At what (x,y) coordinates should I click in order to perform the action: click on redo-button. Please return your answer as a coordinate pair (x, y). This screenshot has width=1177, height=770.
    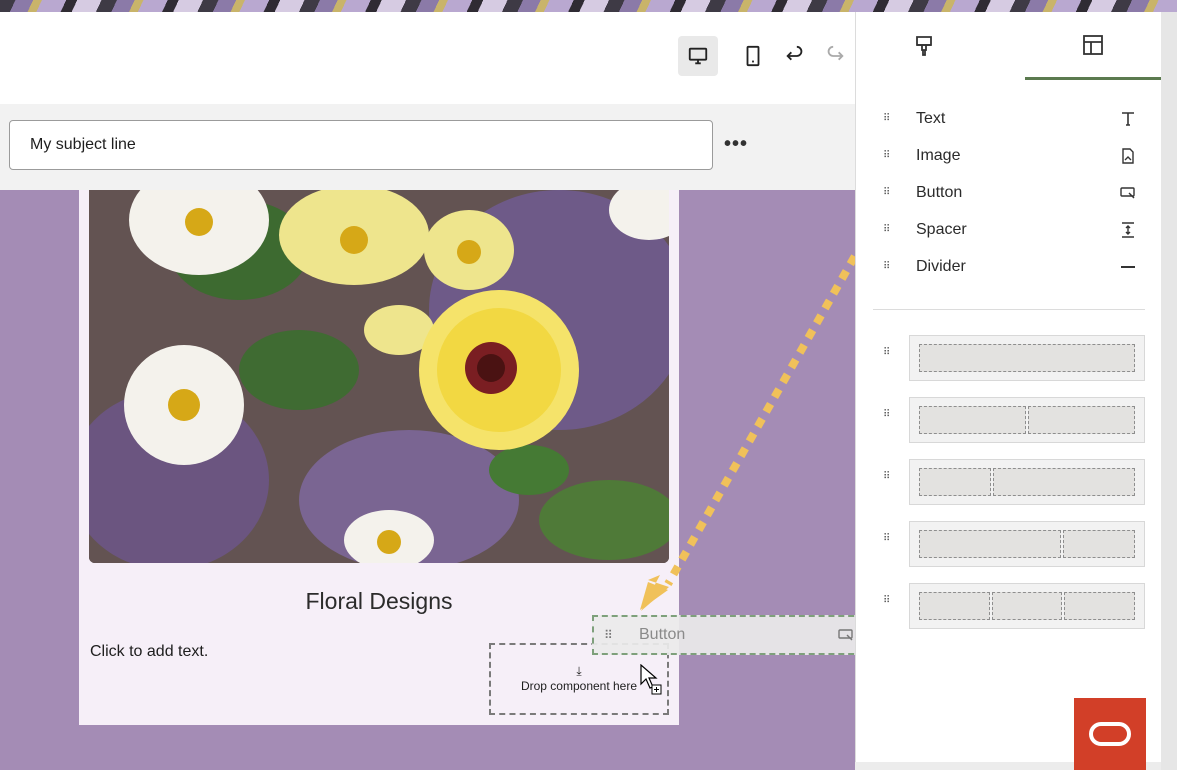
    Looking at the image, I should click on (835, 56).